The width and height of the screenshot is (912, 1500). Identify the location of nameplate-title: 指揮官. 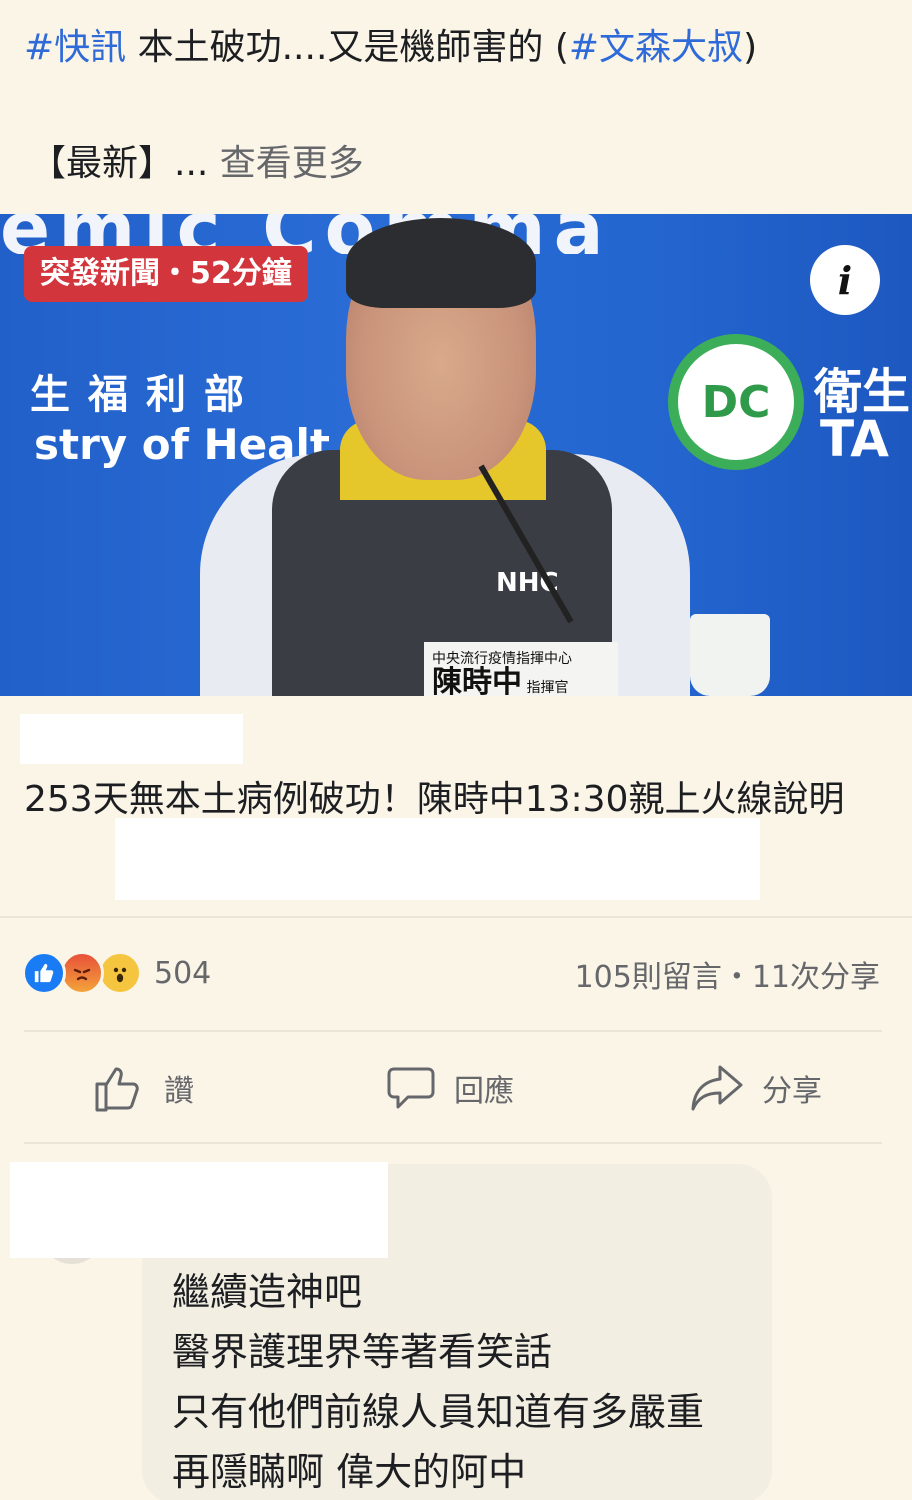
(547, 688).